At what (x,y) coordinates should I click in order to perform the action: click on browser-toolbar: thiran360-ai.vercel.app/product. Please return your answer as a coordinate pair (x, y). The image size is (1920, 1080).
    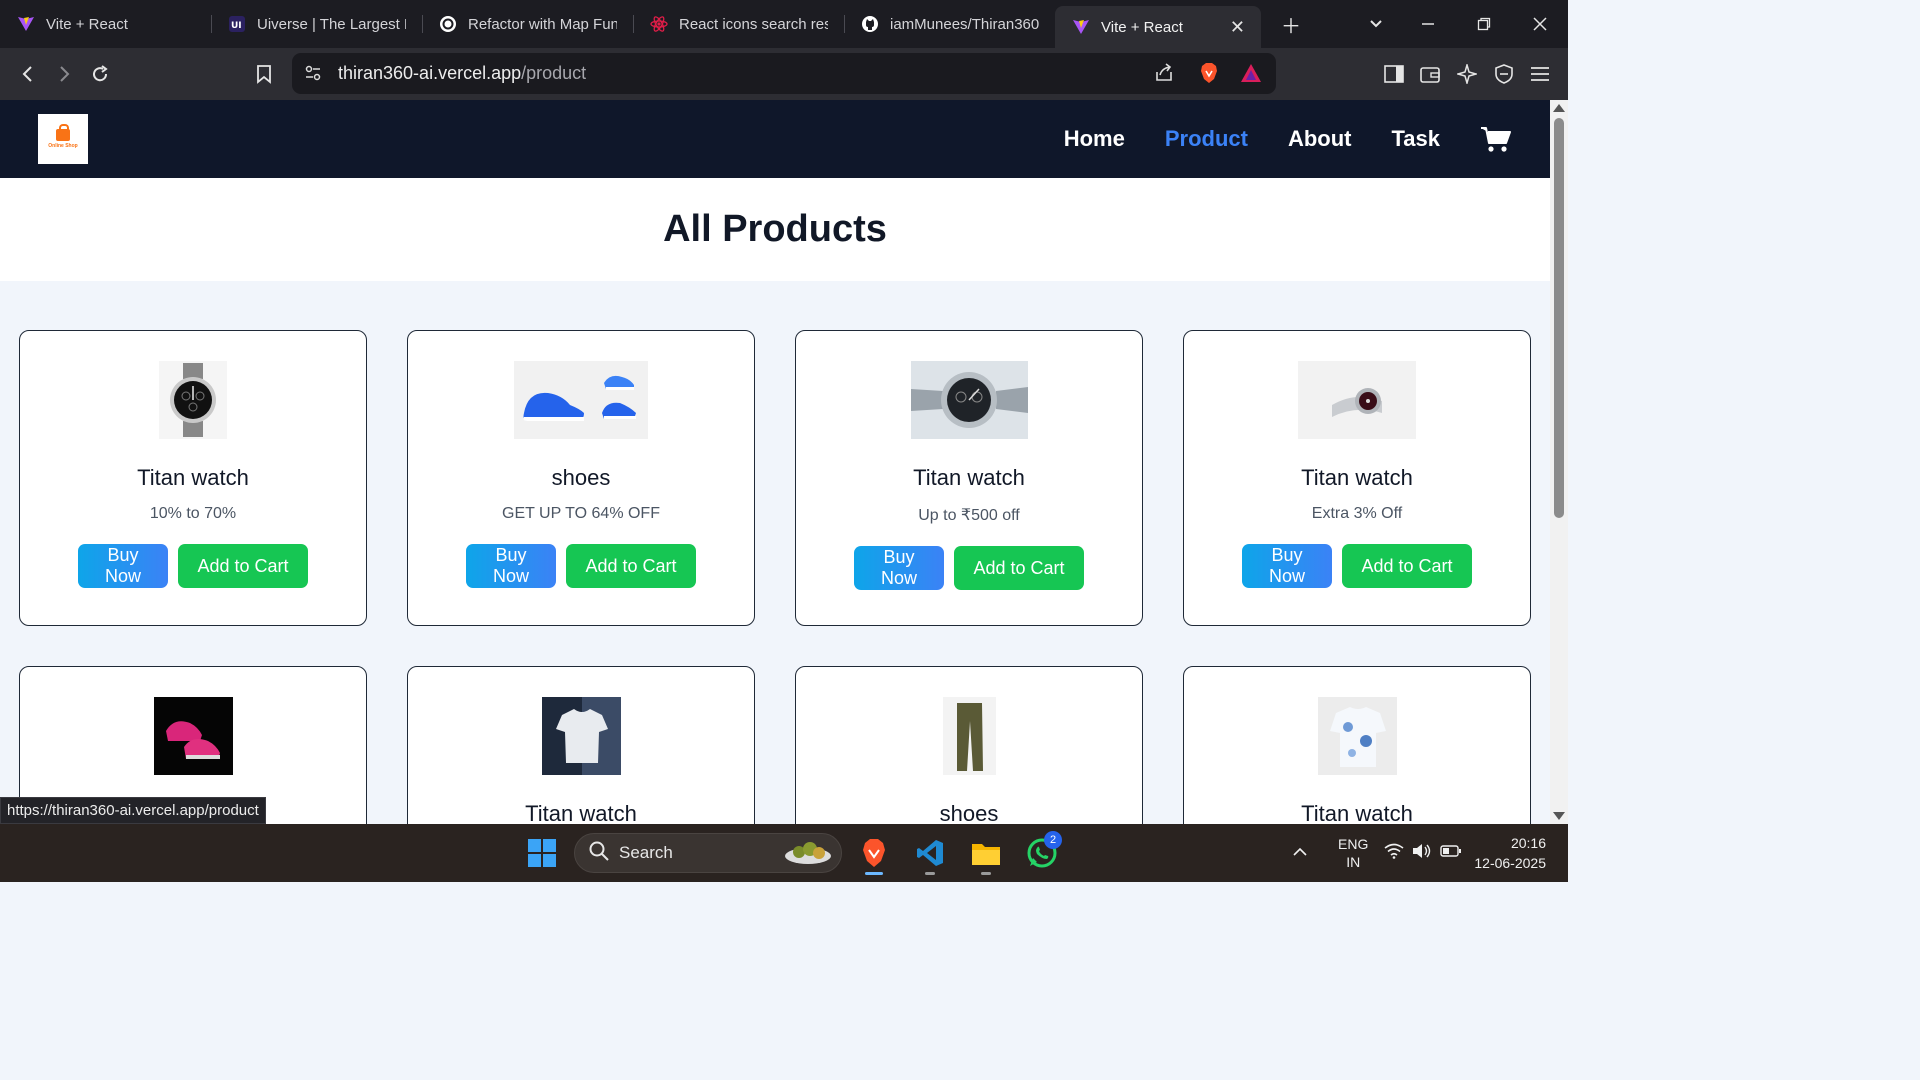
    Looking at the image, I should click on (784, 74).